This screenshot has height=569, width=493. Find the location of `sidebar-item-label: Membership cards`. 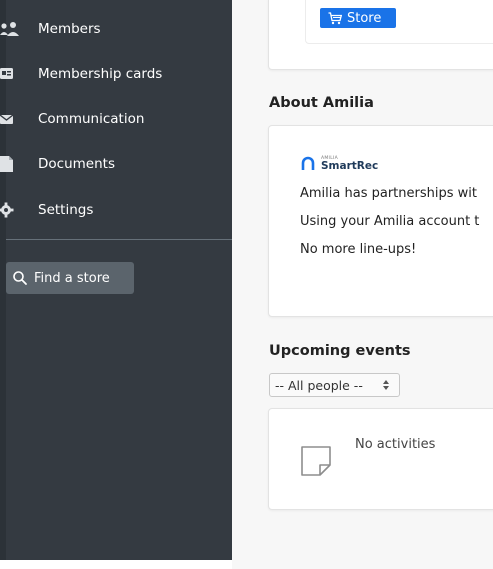

sidebar-item-label: Membership cards is located at coordinates (100, 74).